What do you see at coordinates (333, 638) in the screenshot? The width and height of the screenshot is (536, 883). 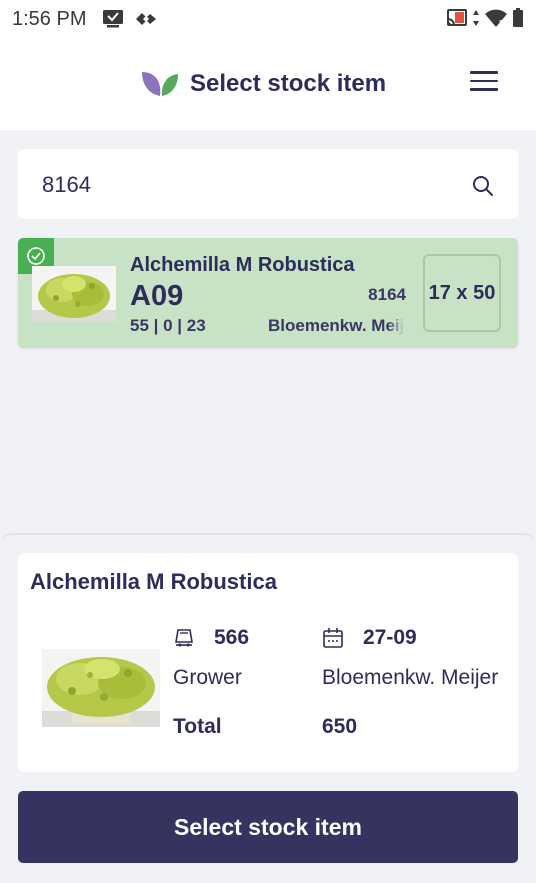 I see `calendar-icon` at bounding box center [333, 638].